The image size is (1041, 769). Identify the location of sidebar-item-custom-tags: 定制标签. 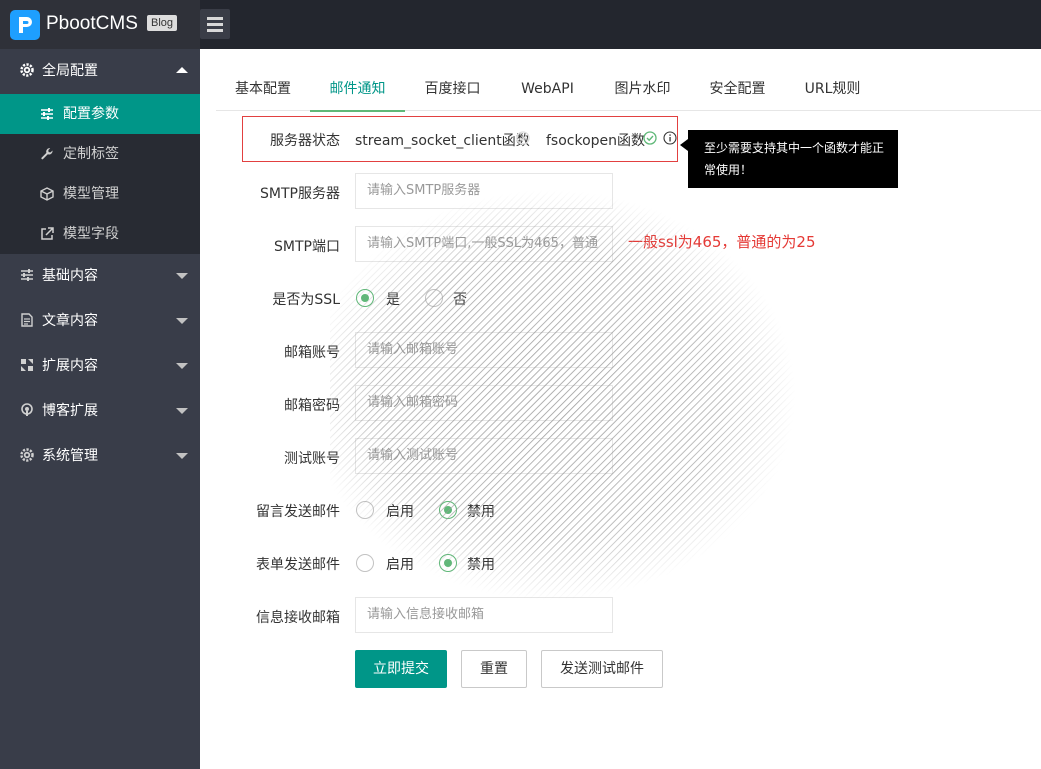
(100, 154).